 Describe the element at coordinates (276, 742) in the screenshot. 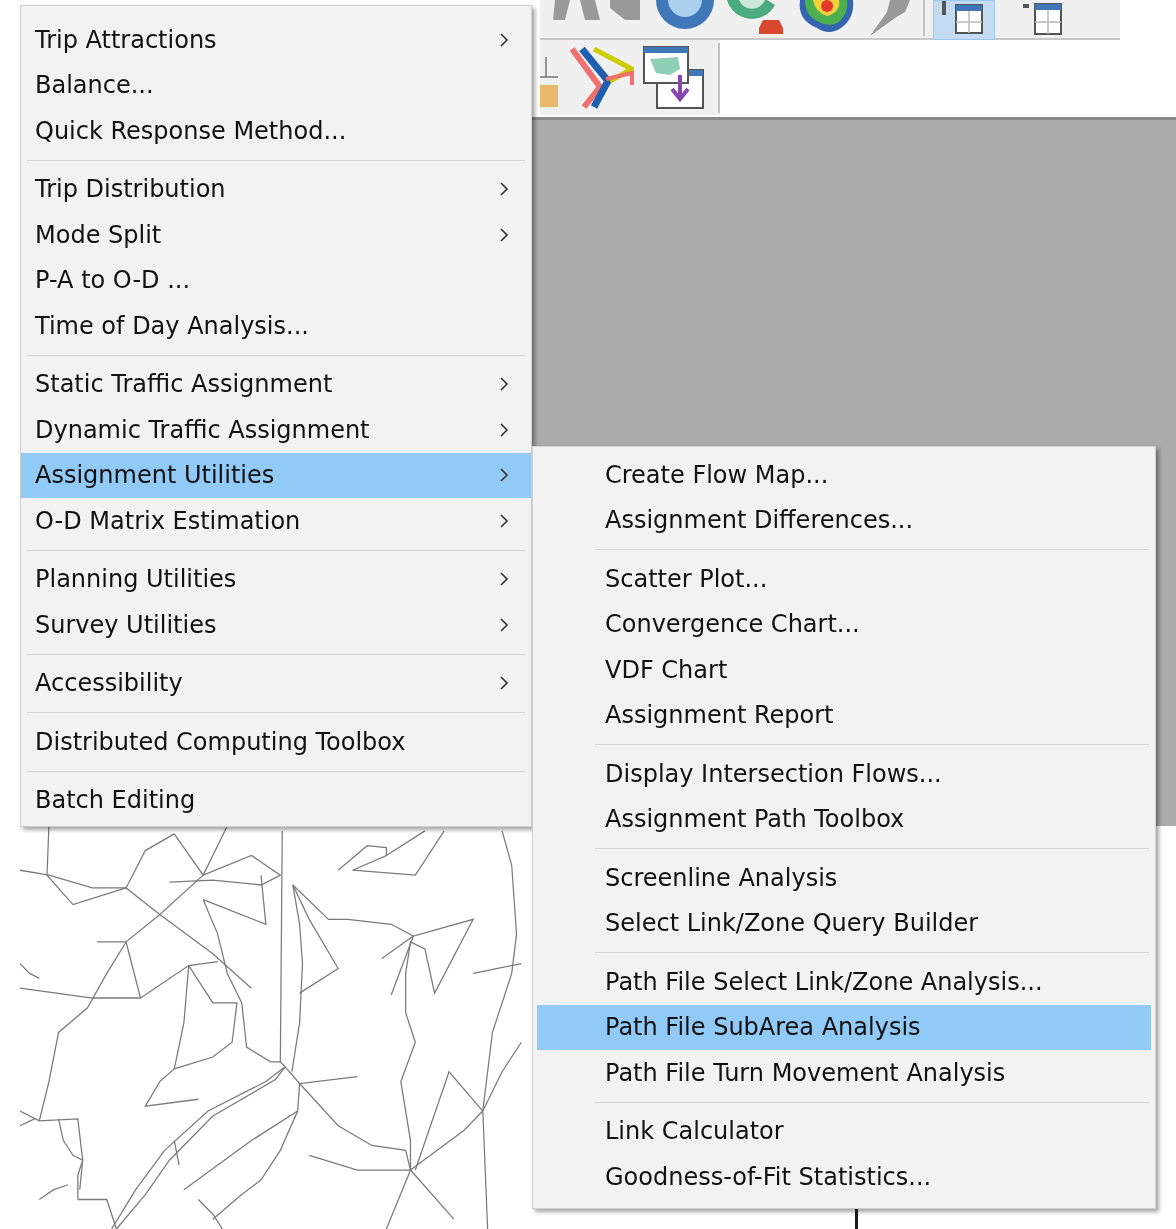

I see `menu-item: Distributed Computing Toolbox` at that location.